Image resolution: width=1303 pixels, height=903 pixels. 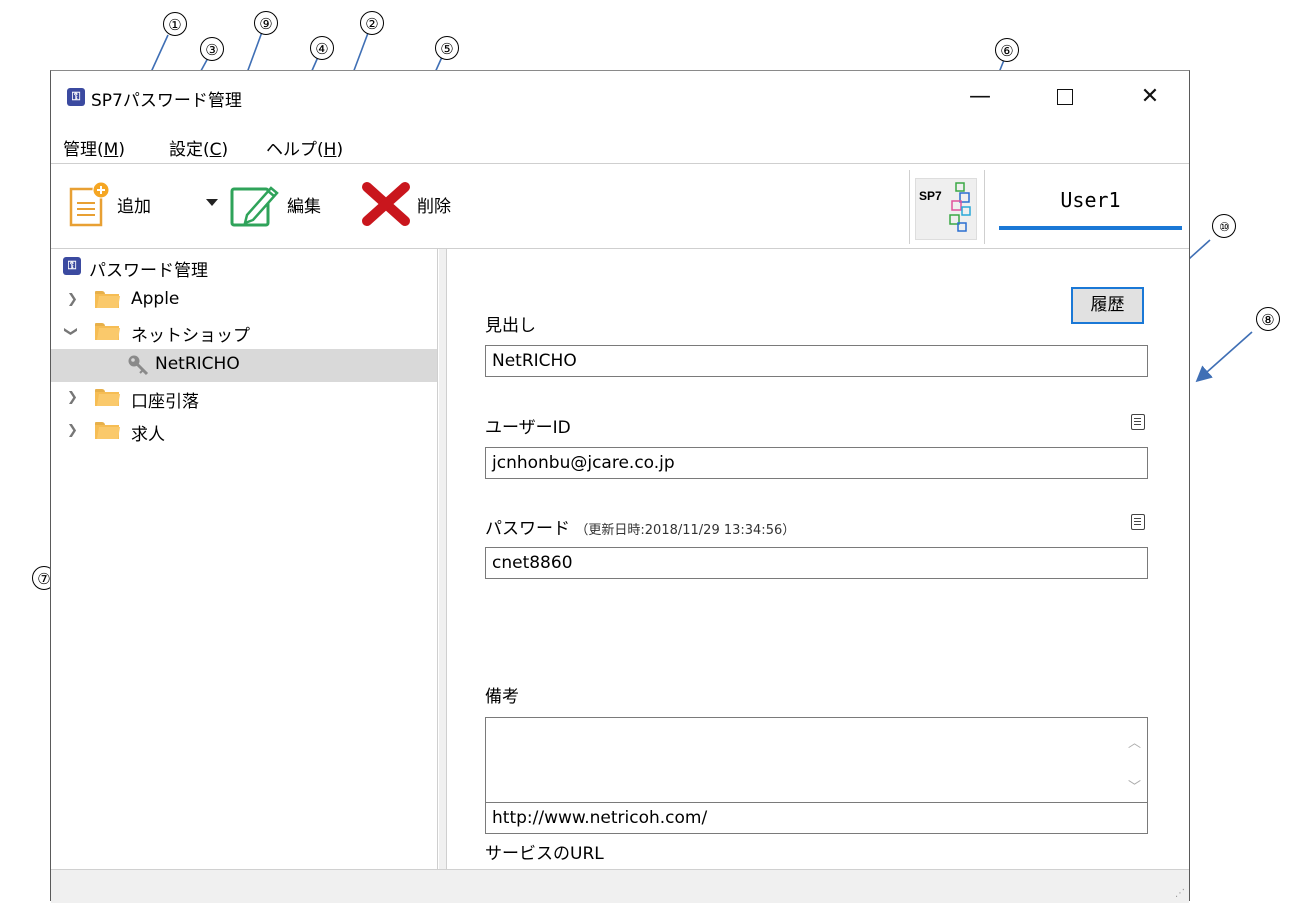 What do you see at coordinates (197, 364) in the screenshot?
I see `tree-item-label: NetRICHO` at bounding box center [197, 364].